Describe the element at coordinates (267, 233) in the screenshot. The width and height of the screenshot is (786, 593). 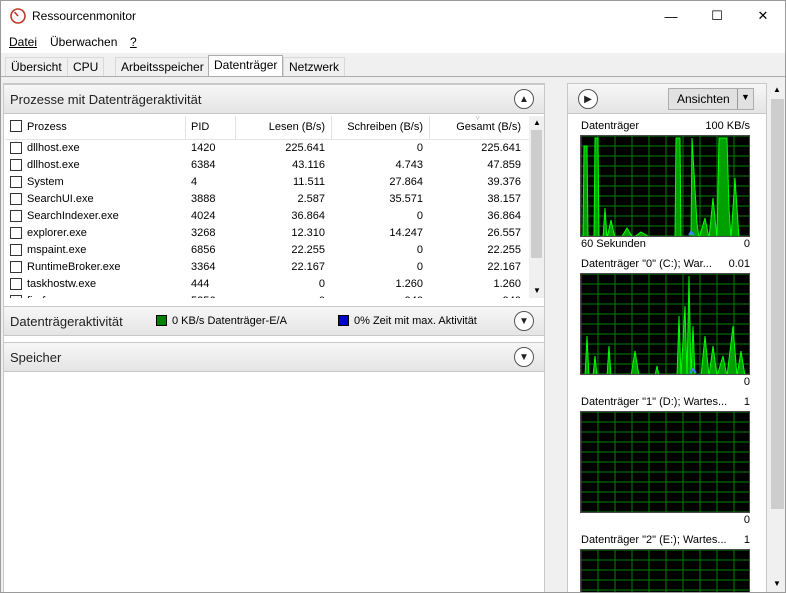
I see `table-row: explorer.exe 3268 12.310 14.247 26.557` at that location.